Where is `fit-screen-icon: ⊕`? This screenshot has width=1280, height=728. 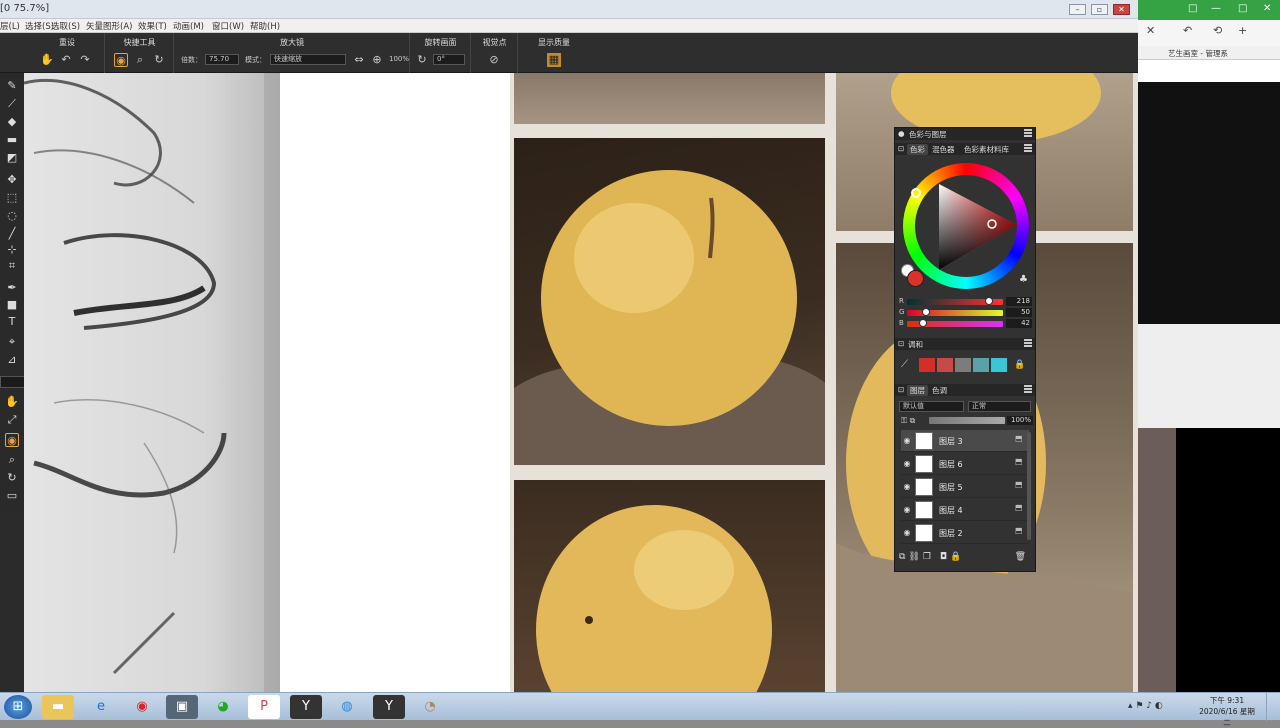
fit-screen-icon: ⊕ is located at coordinates (377, 60).